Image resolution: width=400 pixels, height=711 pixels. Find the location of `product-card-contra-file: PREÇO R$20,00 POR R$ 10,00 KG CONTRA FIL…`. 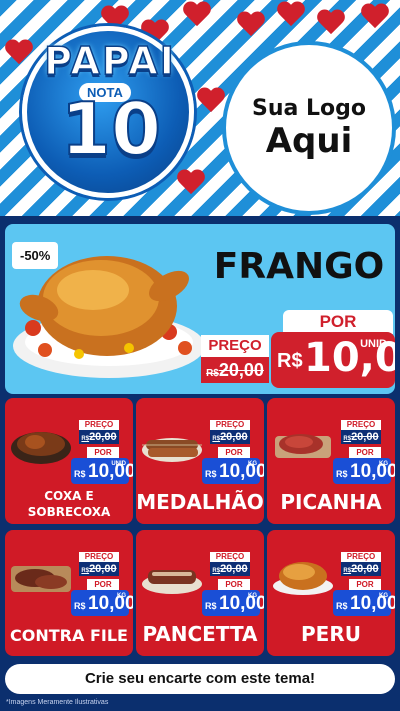

product-card-contra-file: PREÇO R$20,00 POR R$ 10,00 KG CONTRA FIL… is located at coordinates (69, 593).